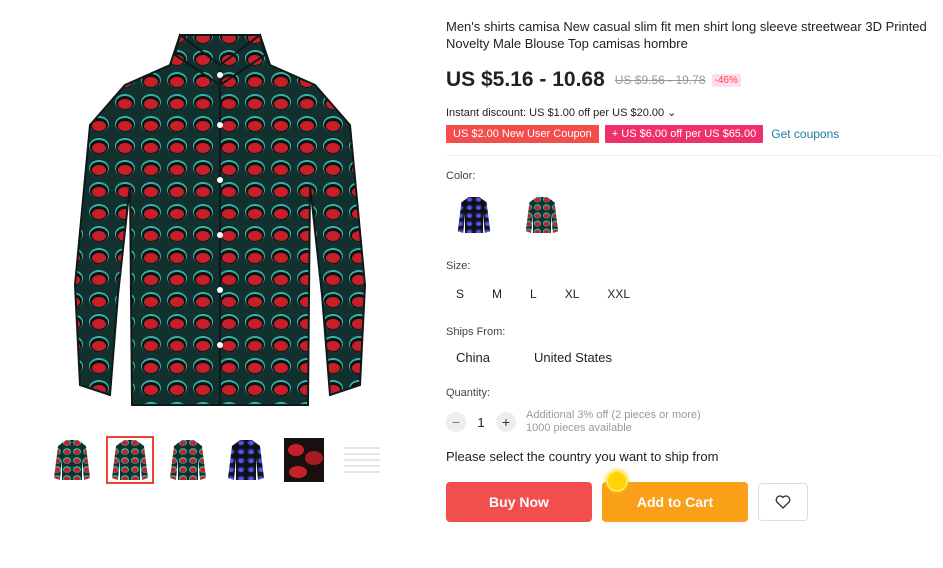 The width and height of the screenshot is (943, 568). What do you see at coordinates (693, 155) in the screenshot?
I see `divider` at bounding box center [693, 155].